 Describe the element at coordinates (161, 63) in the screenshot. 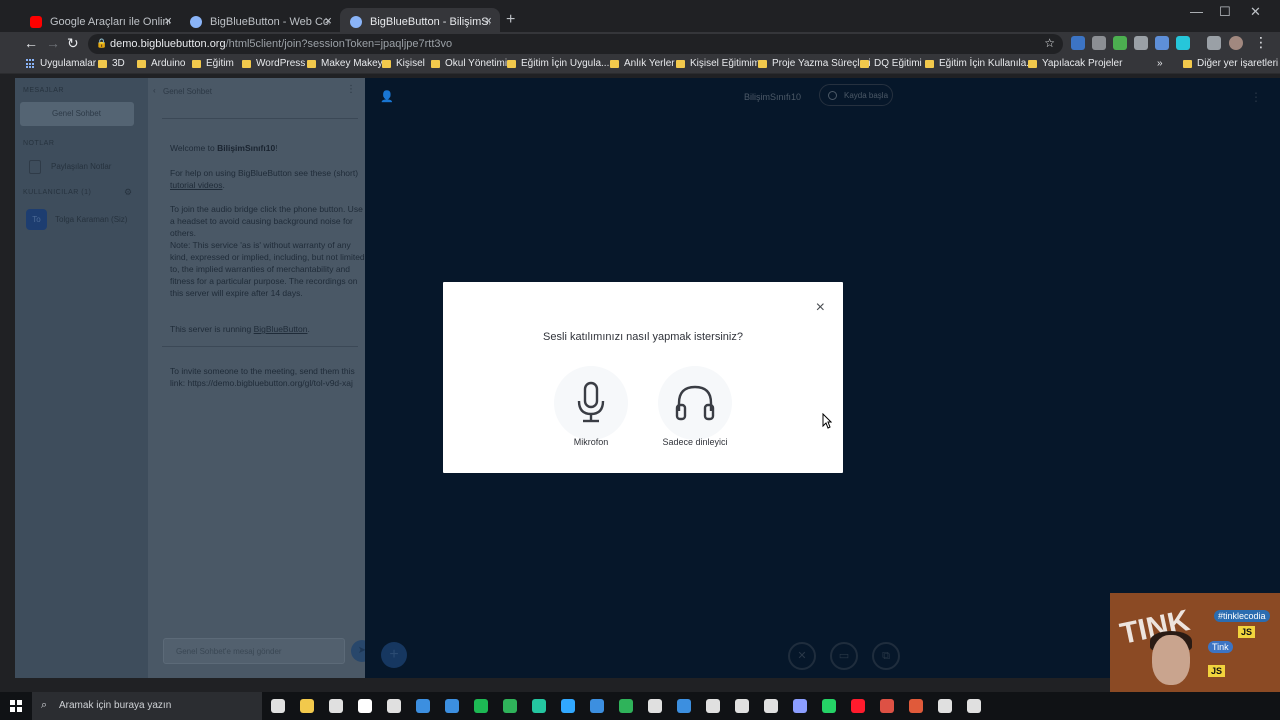

I see `bookmark-folder: Arduino` at that location.